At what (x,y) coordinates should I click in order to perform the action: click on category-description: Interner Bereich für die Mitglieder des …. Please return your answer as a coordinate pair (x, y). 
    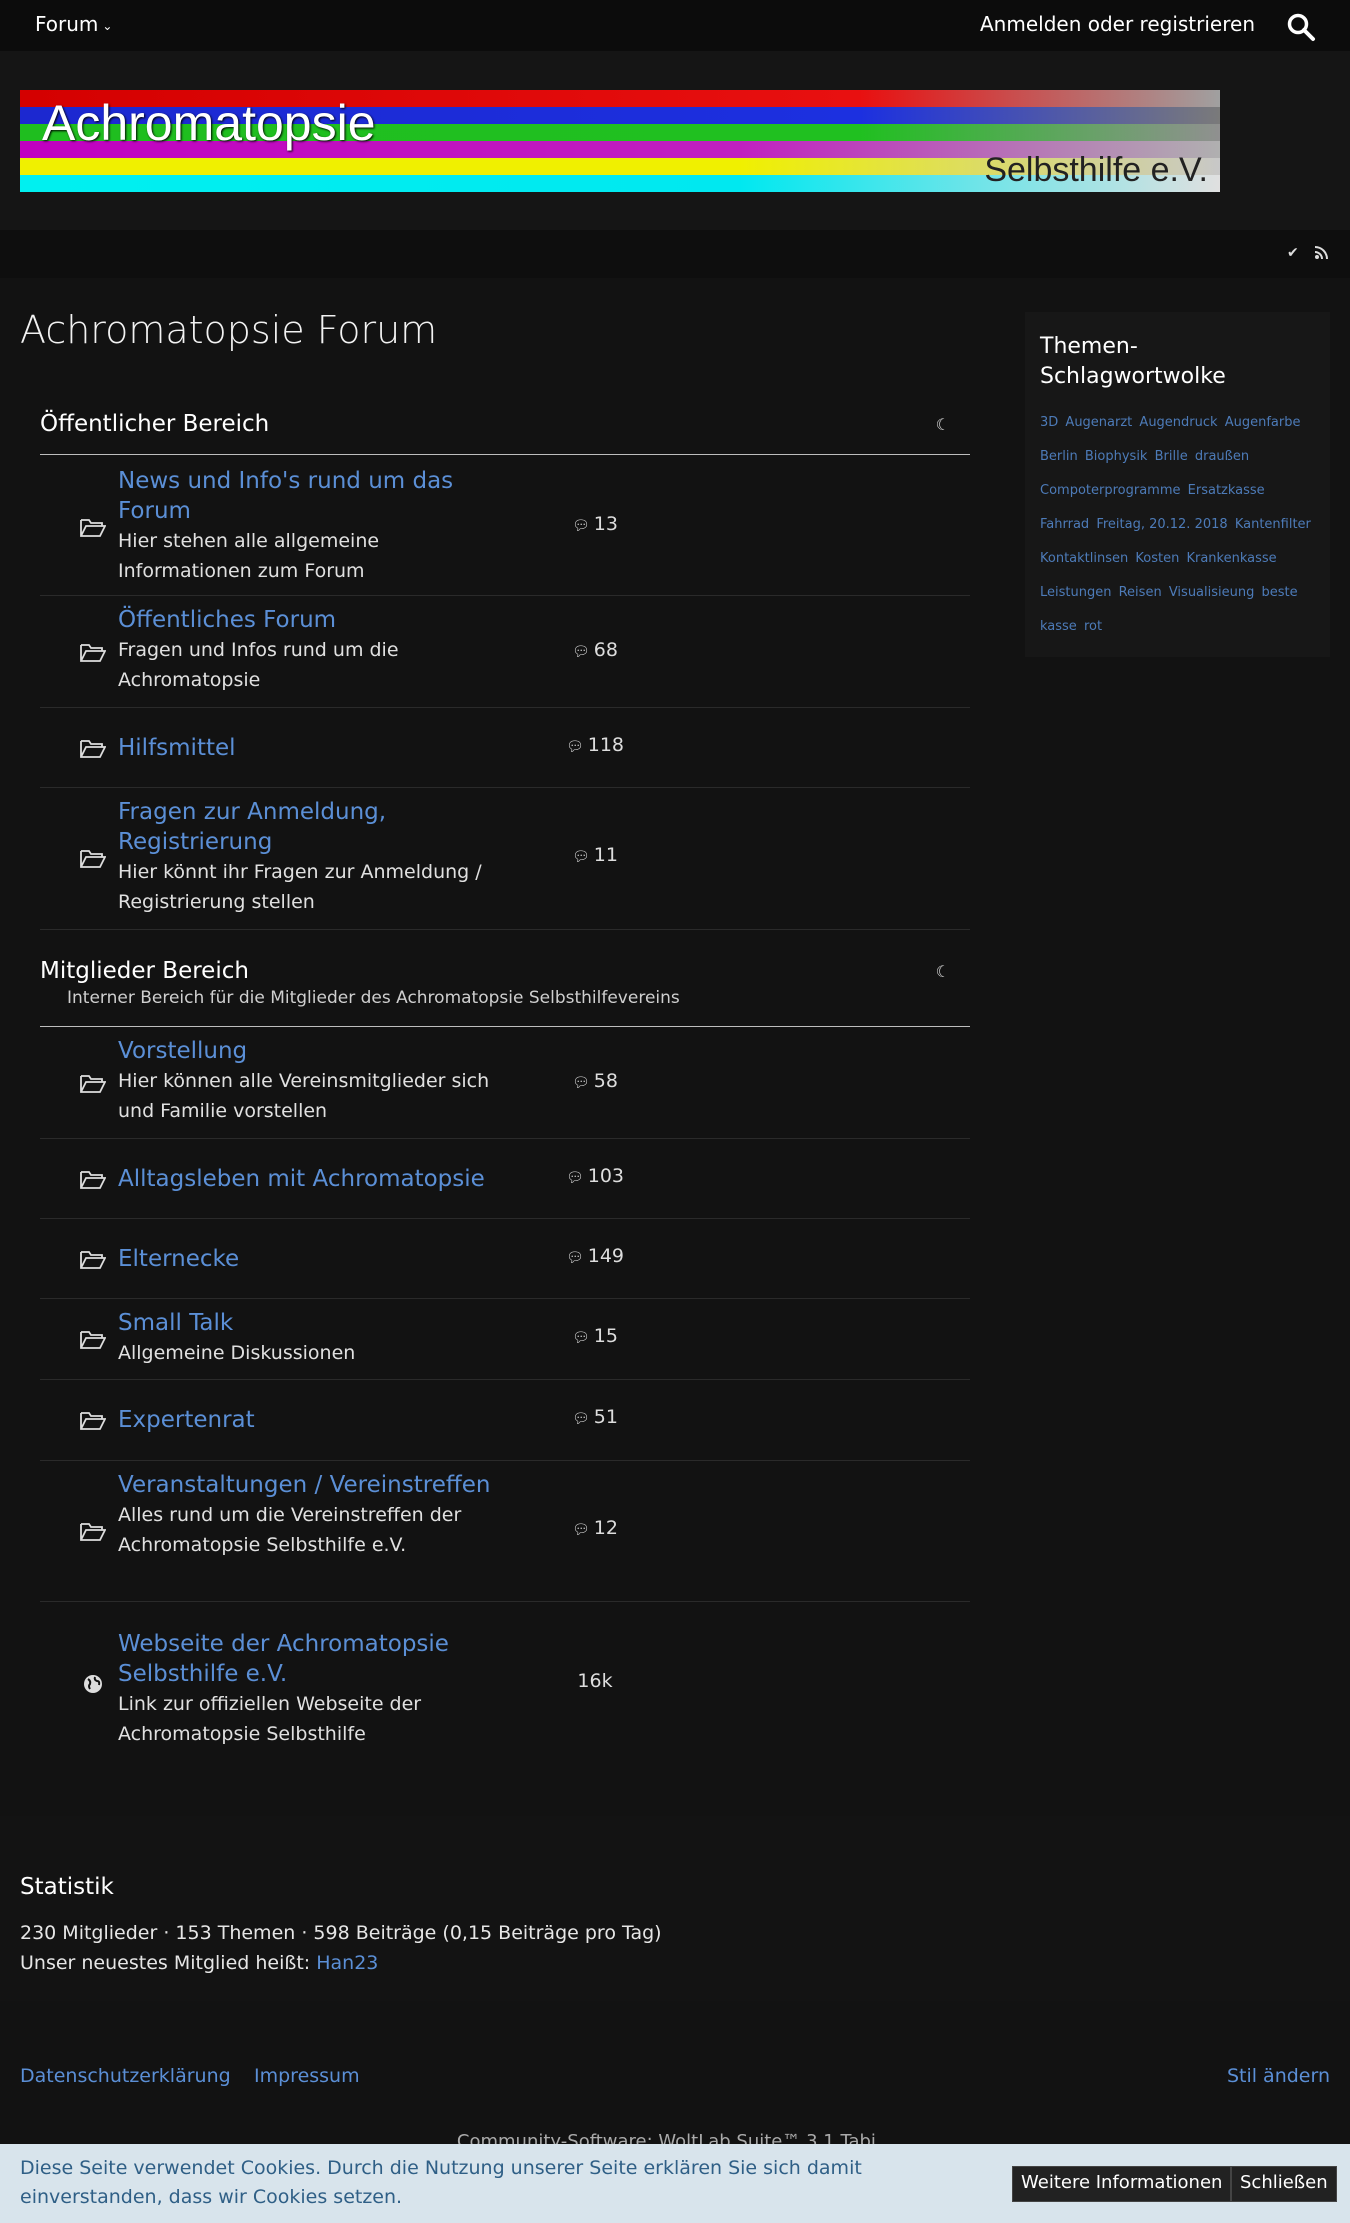
    Looking at the image, I should click on (373, 998).